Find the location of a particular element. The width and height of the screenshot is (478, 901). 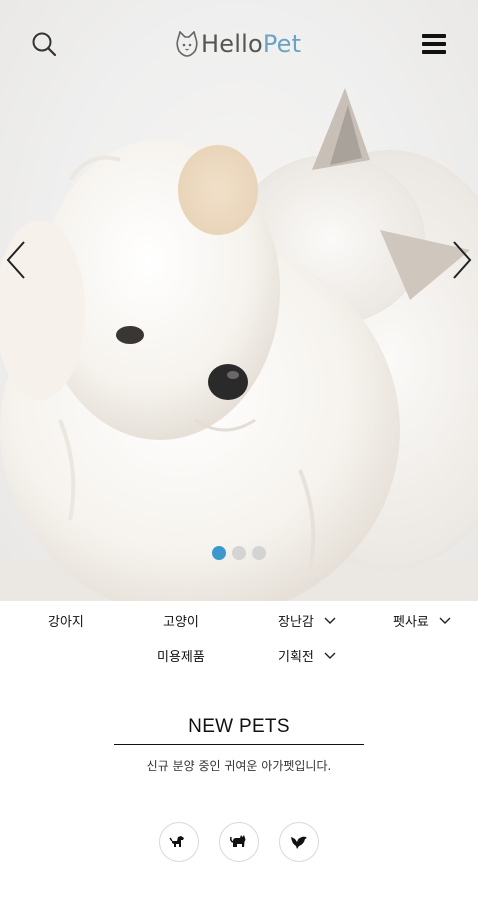

category-label: 고양이 is located at coordinates (181, 622).